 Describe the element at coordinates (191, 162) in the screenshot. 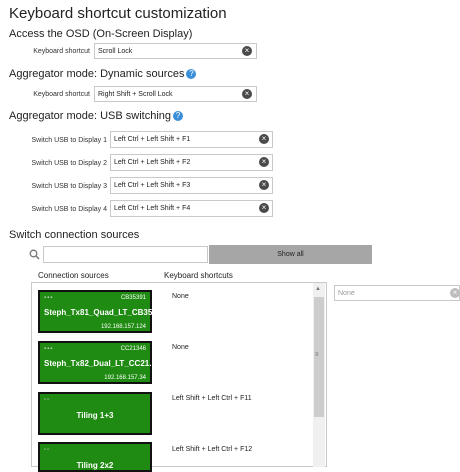

I see `usb-shortcut-field: Left Ctrl + Left Shift + F2` at that location.